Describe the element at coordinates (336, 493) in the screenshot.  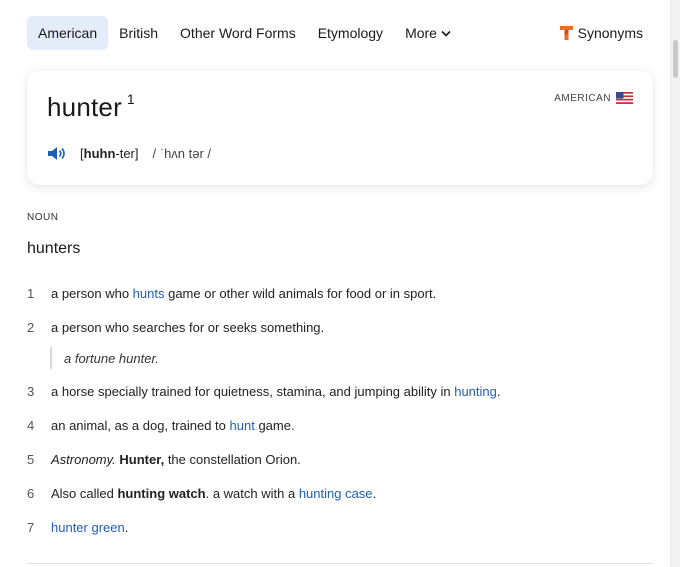
I see `link-hunting-case: hunting case` at that location.